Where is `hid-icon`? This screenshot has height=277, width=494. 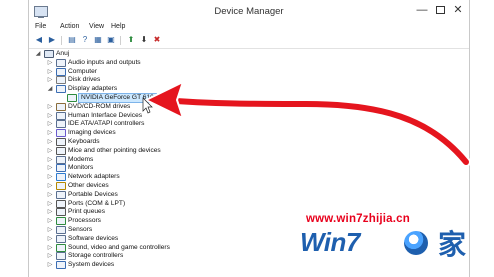
hid-icon is located at coordinates (61, 115).